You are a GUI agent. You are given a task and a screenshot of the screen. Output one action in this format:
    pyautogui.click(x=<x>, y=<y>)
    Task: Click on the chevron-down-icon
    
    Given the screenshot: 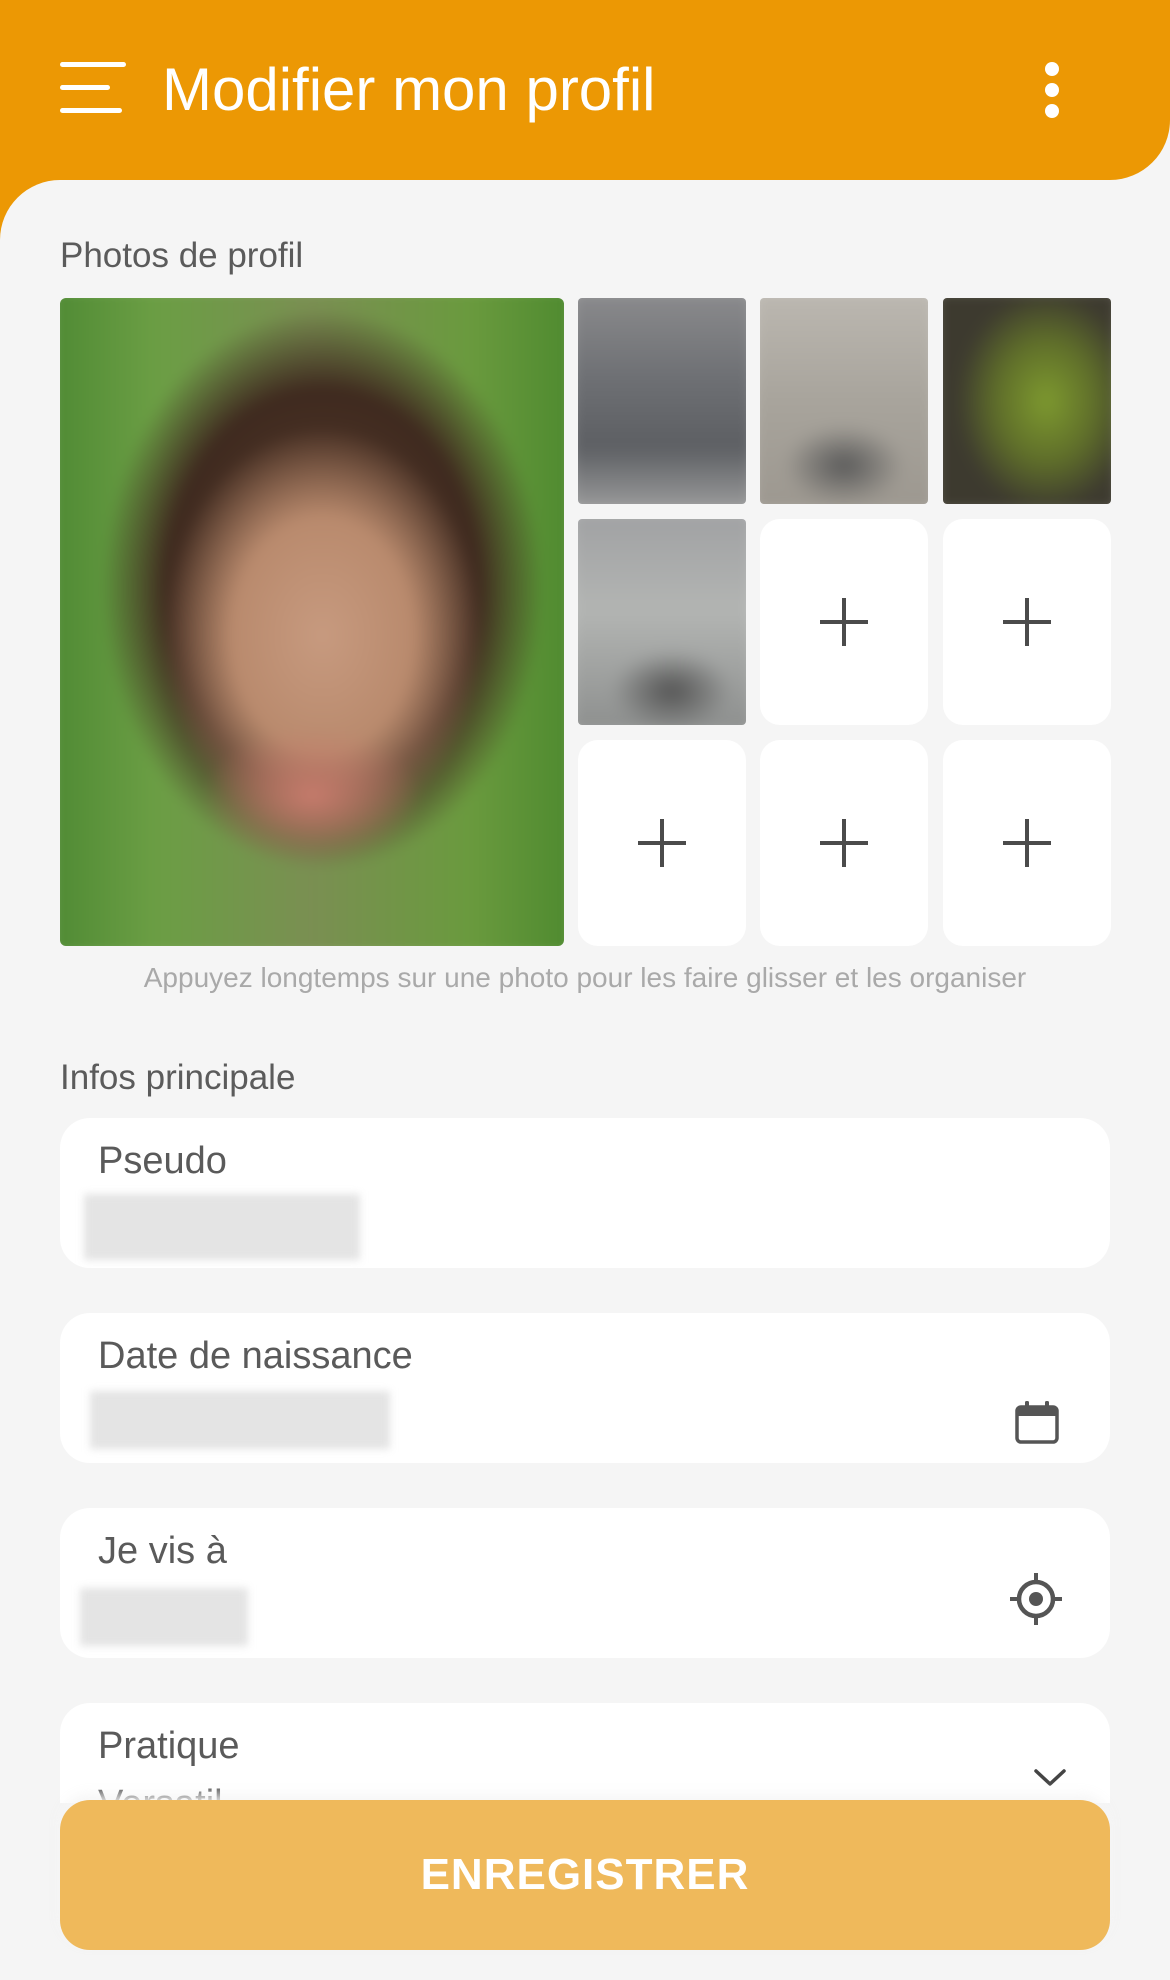 What is the action you would take?
    pyautogui.click(x=1050, y=1777)
    